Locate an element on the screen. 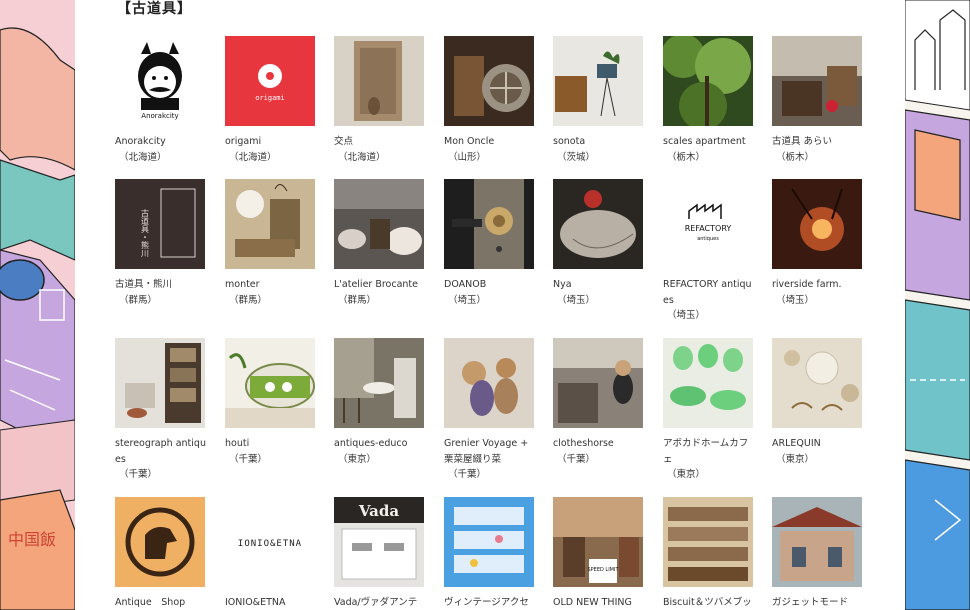 The image size is (970, 610). shop-card: scales apartment （栃木） is located at coordinates (709, 100).